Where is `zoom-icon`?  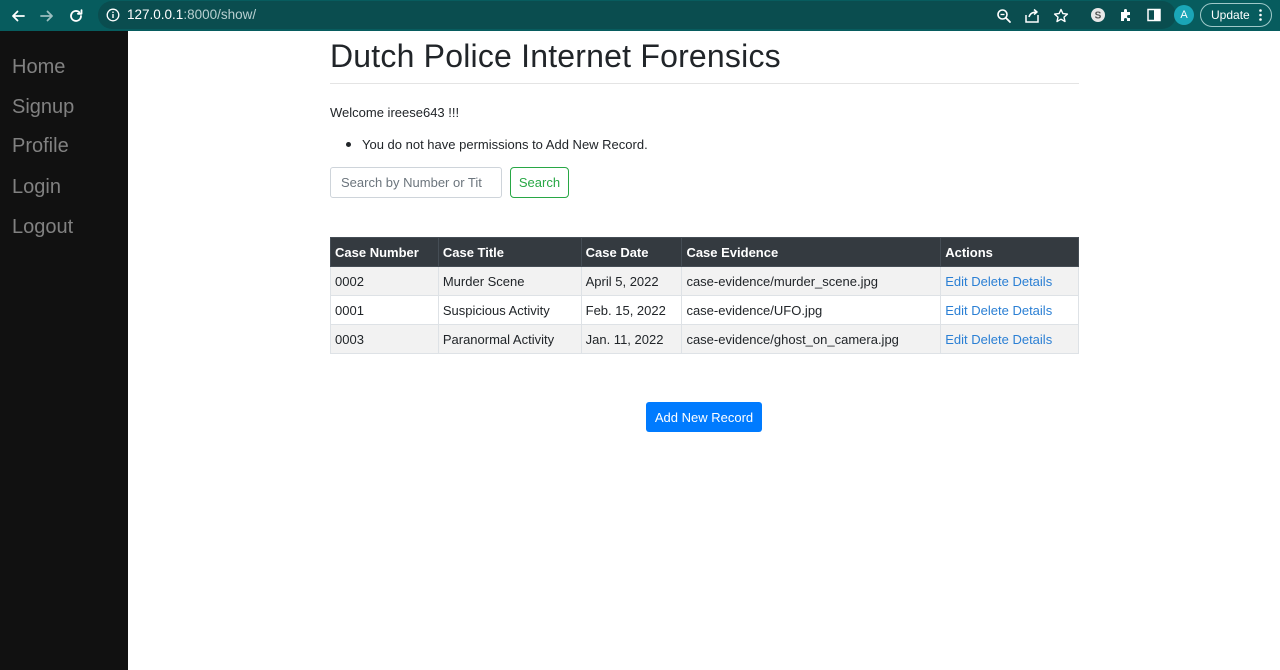
zoom-icon is located at coordinates (1004, 16).